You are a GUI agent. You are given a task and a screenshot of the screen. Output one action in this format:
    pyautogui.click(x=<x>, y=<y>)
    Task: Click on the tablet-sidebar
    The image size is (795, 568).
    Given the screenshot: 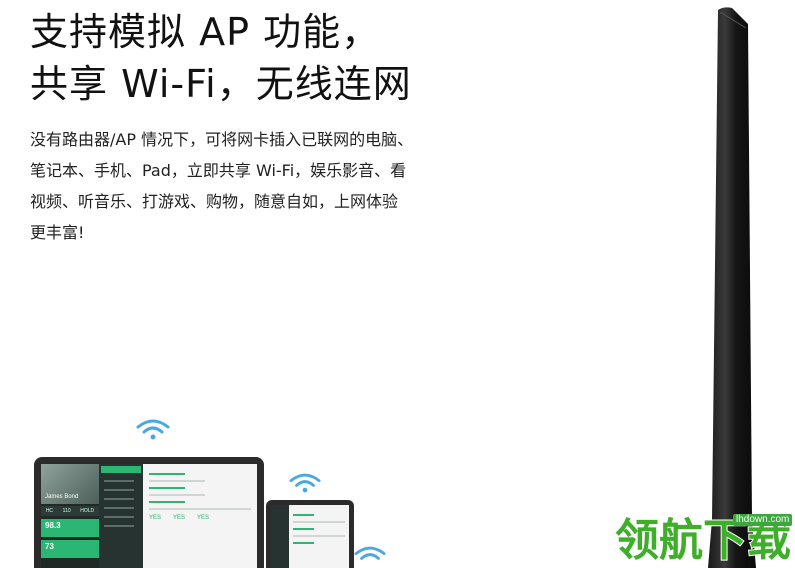 What is the action you would take?
    pyautogui.click(x=280, y=536)
    